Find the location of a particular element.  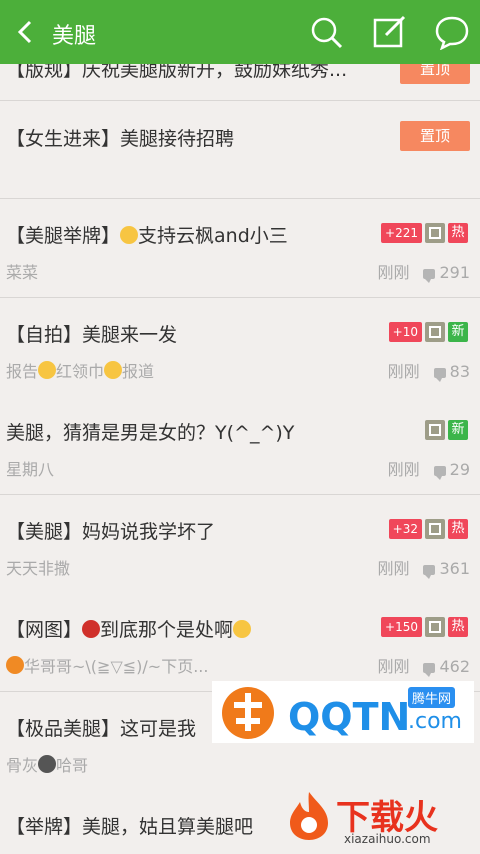

post-meta: 刚刚 462 is located at coordinates (423, 665).